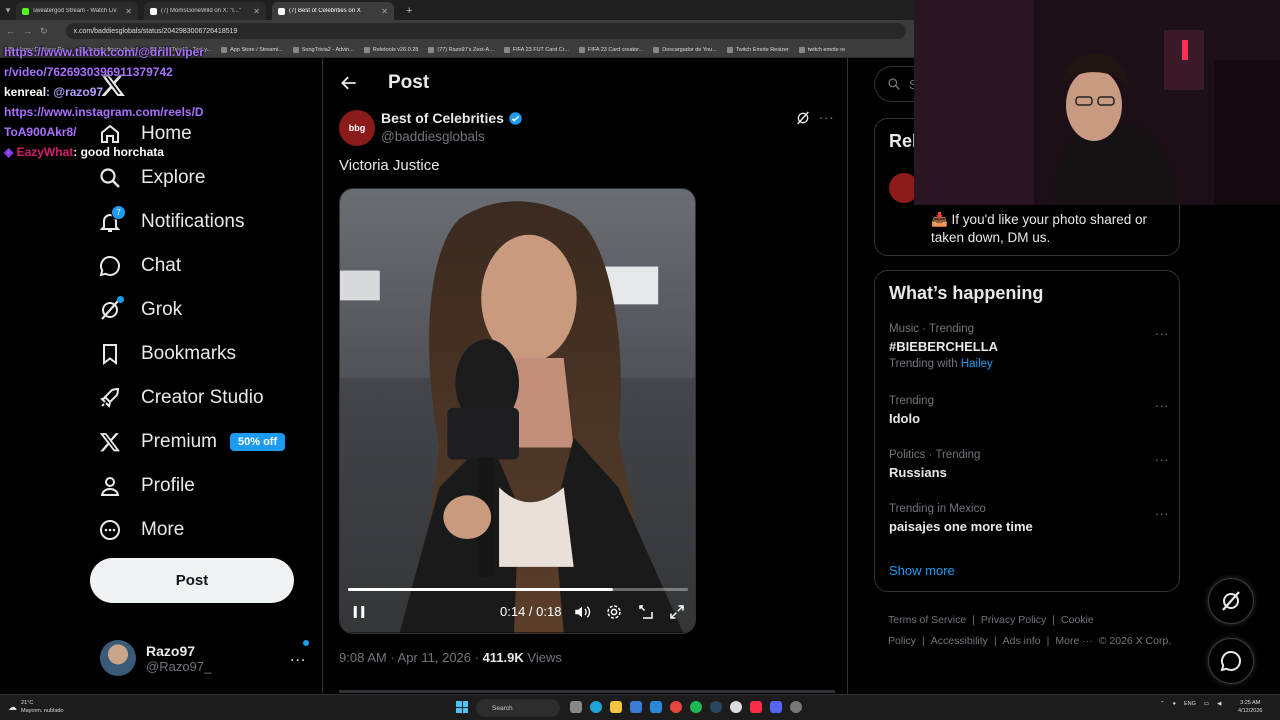 The width and height of the screenshot is (1280, 720). Describe the element at coordinates (390, 49) in the screenshot. I see `bookmark-item: Reletools v26.0.28` at that location.